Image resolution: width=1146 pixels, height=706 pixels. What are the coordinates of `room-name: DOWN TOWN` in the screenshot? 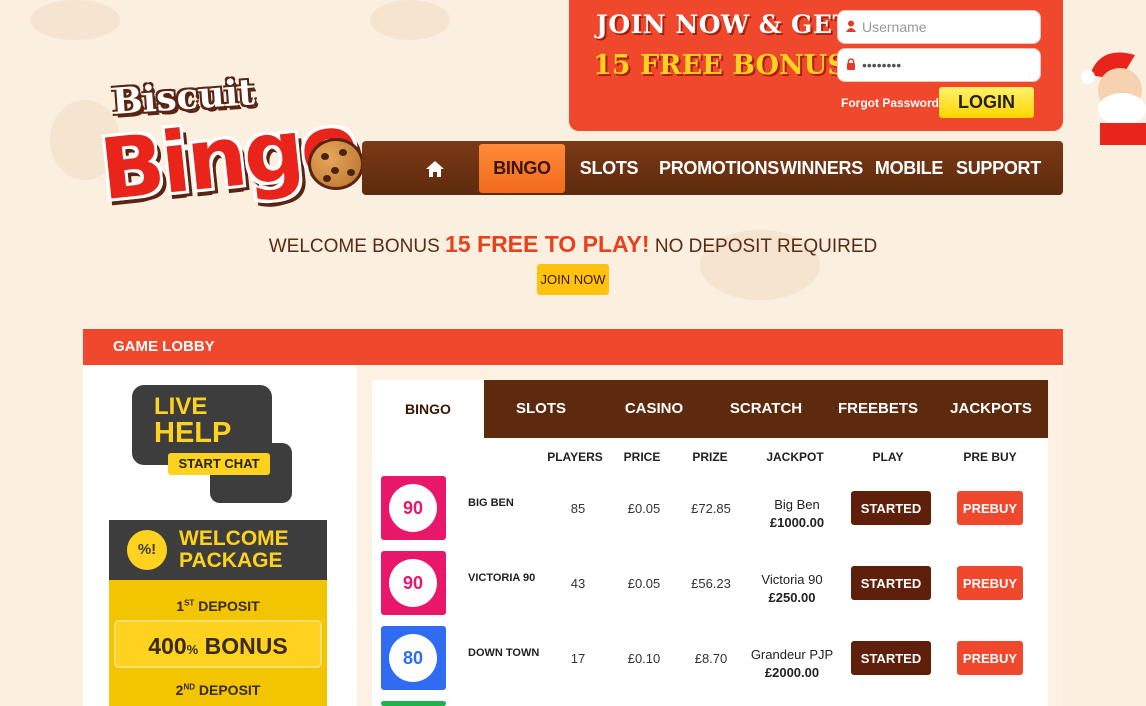 It's located at (503, 653).